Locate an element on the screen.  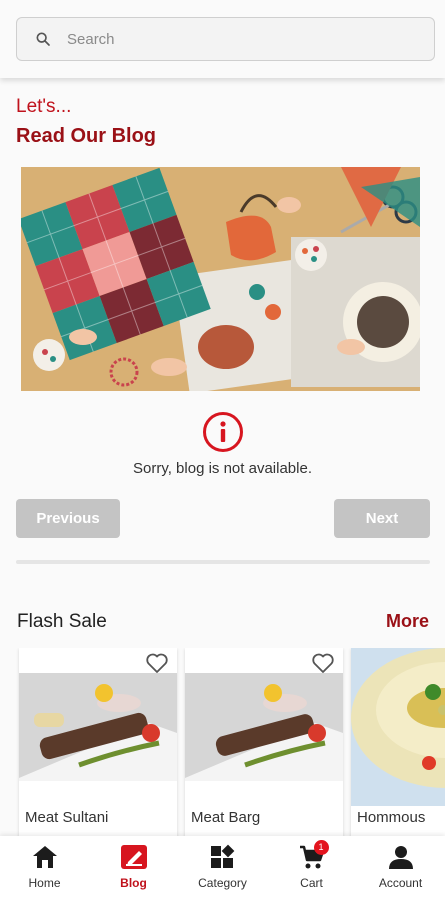
blog-empty-message: Sorry, blog is not available. is located at coordinates (222, 468).